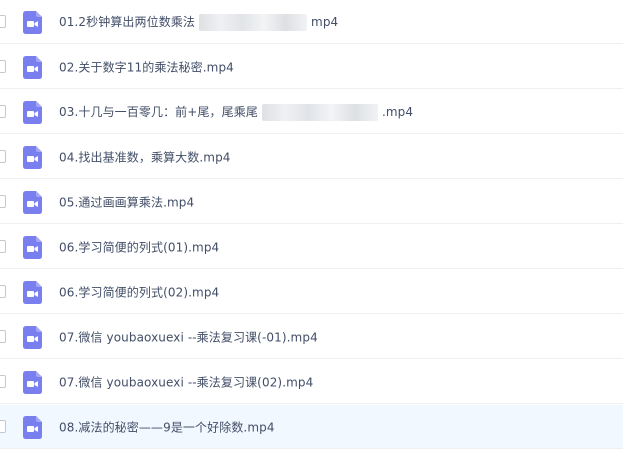 The width and height of the screenshot is (623, 450). I want to click on file-row: 07.微信 youbaoxuexi --乘法复习课(02).mp4, so click(311, 382).